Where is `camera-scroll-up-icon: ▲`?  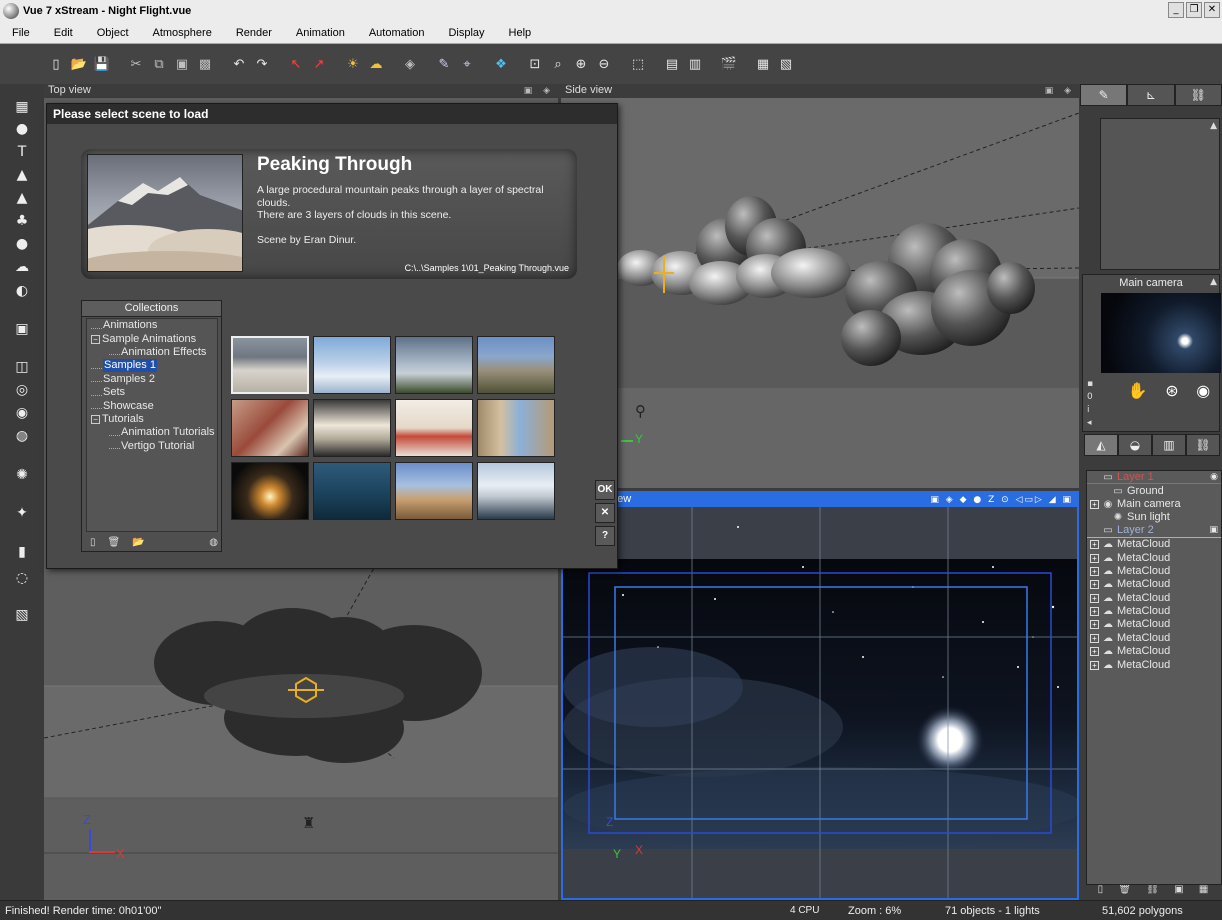 camera-scroll-up-icon: ▲ is located at coordinates (1213, 282).